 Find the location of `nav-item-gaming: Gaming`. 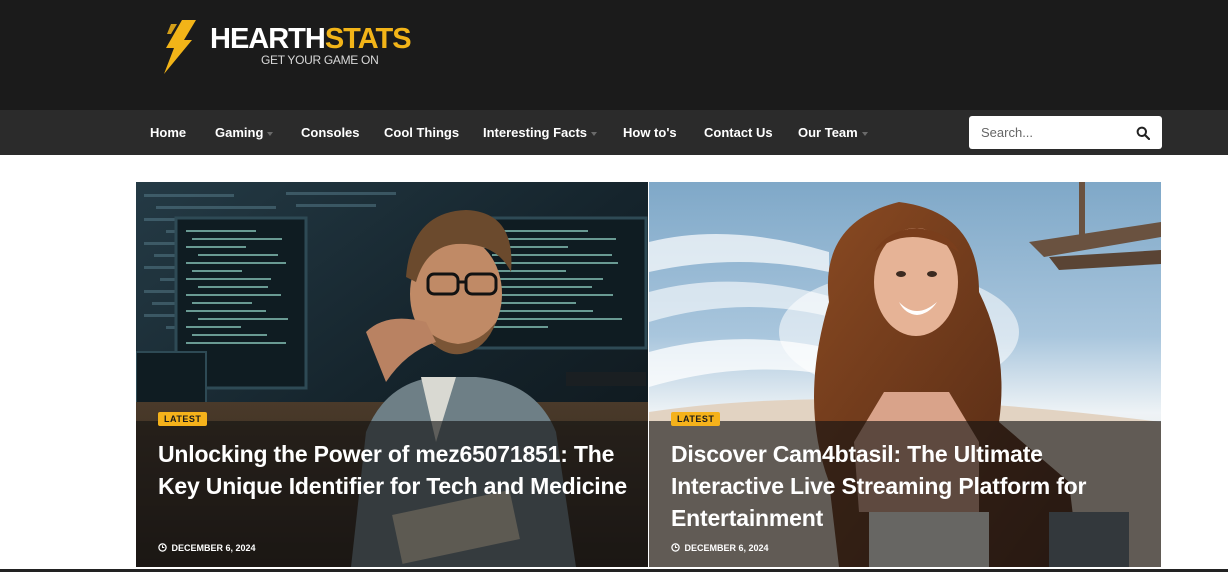

nav-item-gaming: Gaming is located at coordinates (244, 132).